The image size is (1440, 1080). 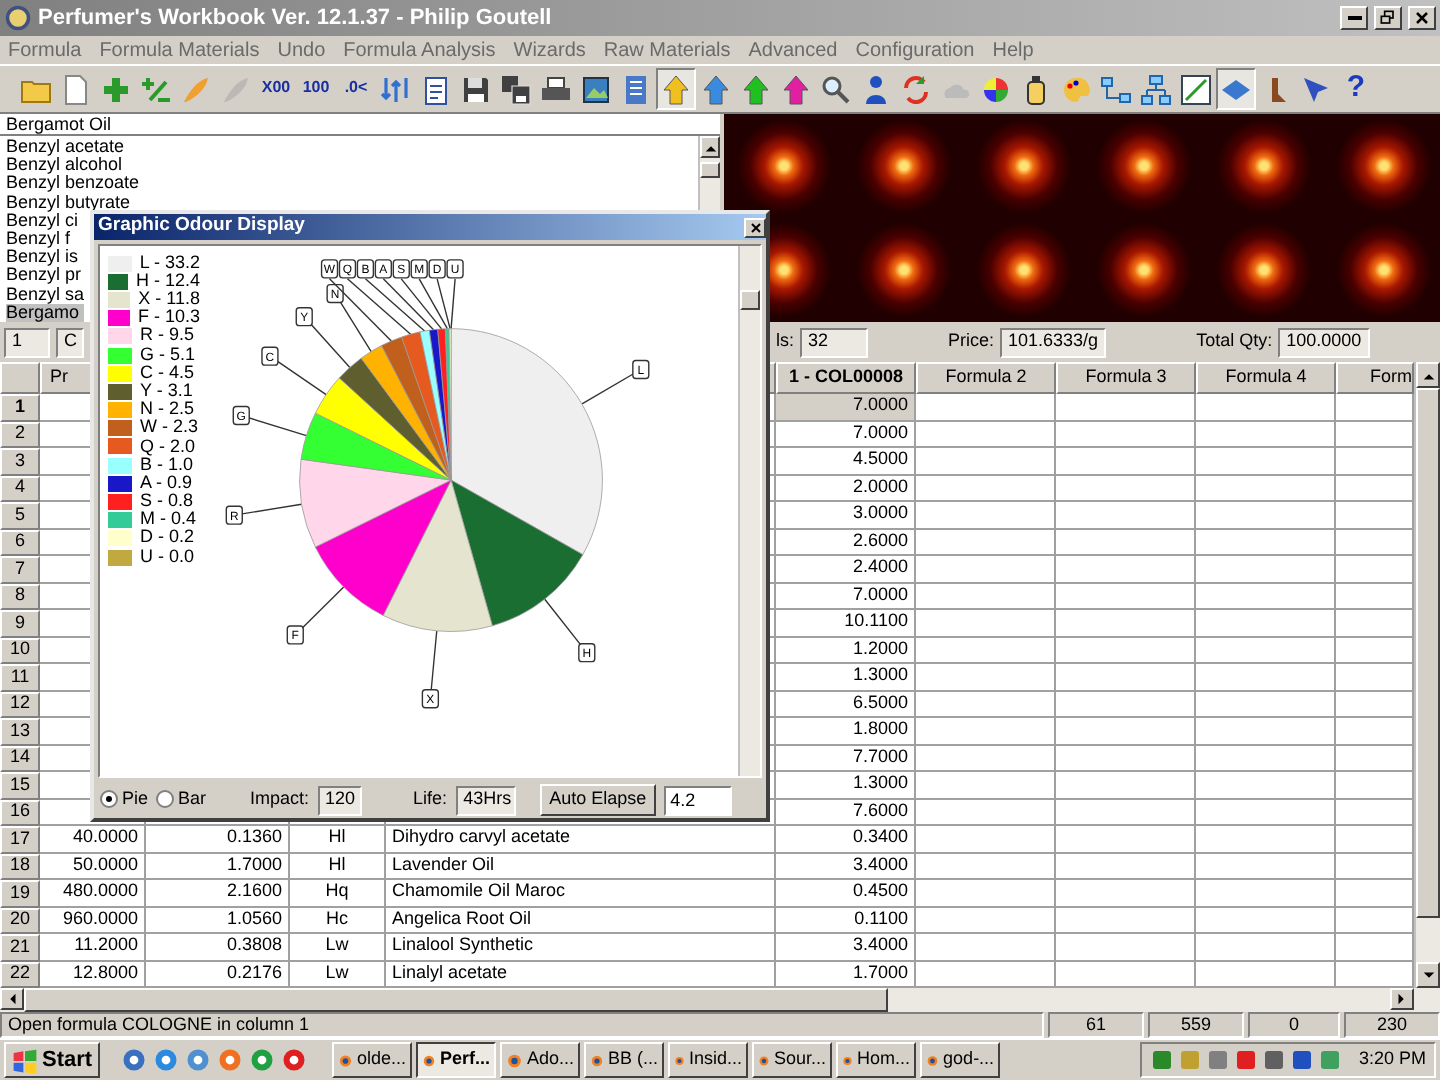 What do you see at coordinates (75, 184) in the screenshot?
I see `list-item: Benzyl benzoate` at bounding box center [75, 184].